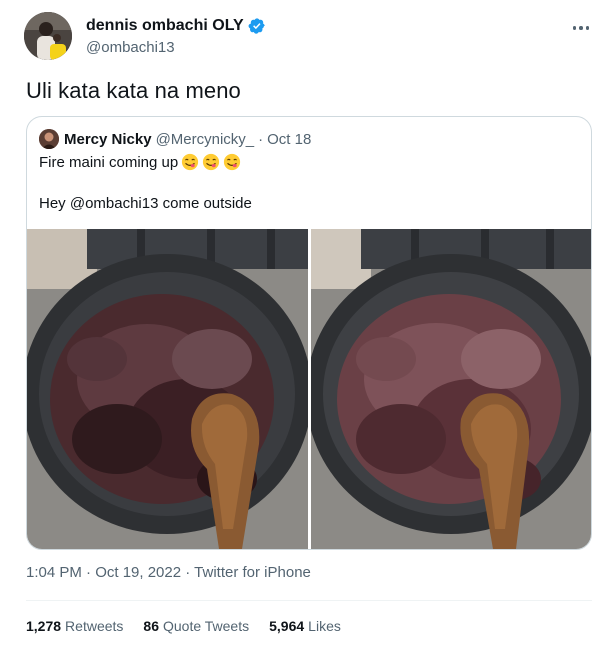  I want to click on author-info: dennis ombachi OLY @ombachi13, so click(176, 35).